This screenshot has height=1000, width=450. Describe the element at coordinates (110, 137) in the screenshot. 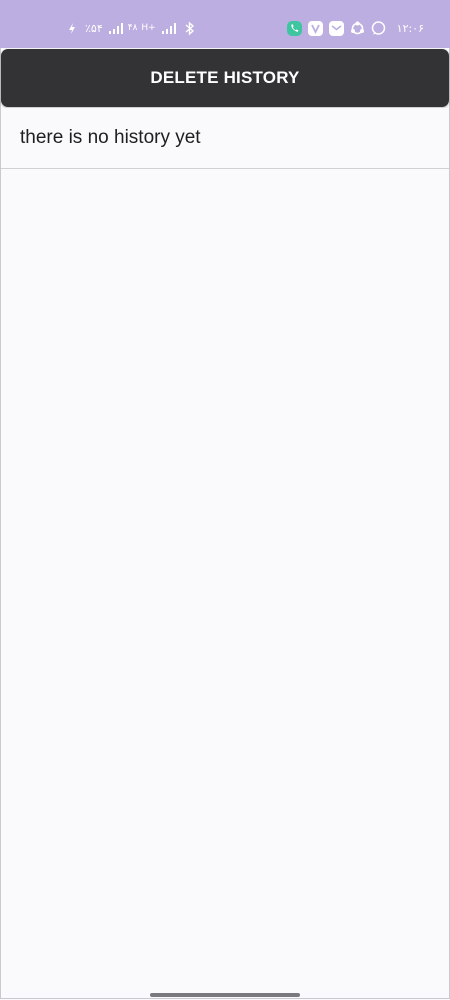

I see `empty-history-message: there is no history yet` at that location.